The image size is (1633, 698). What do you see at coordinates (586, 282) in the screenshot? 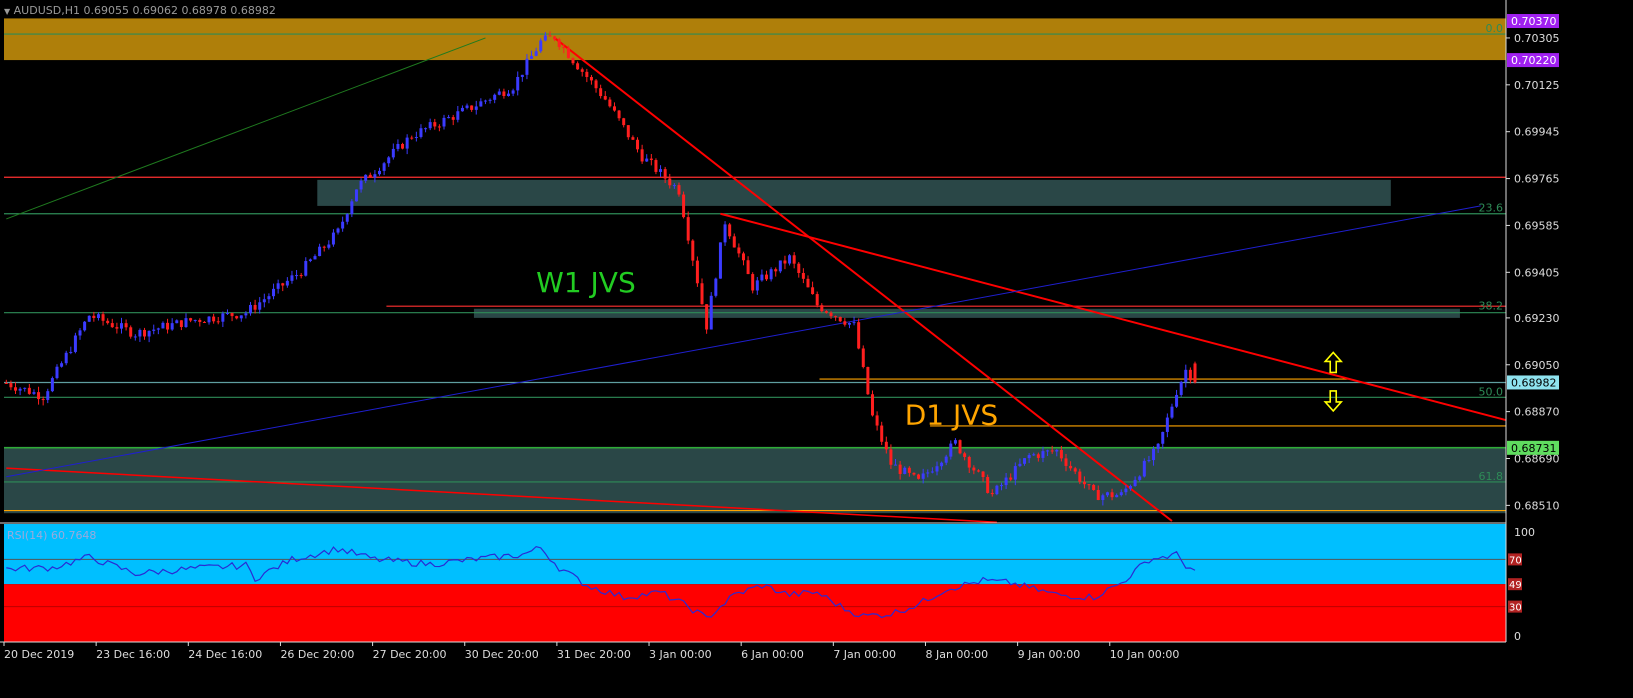
I see `chart-annotation-label: W1 JVS` at bounding box center [586, 282].